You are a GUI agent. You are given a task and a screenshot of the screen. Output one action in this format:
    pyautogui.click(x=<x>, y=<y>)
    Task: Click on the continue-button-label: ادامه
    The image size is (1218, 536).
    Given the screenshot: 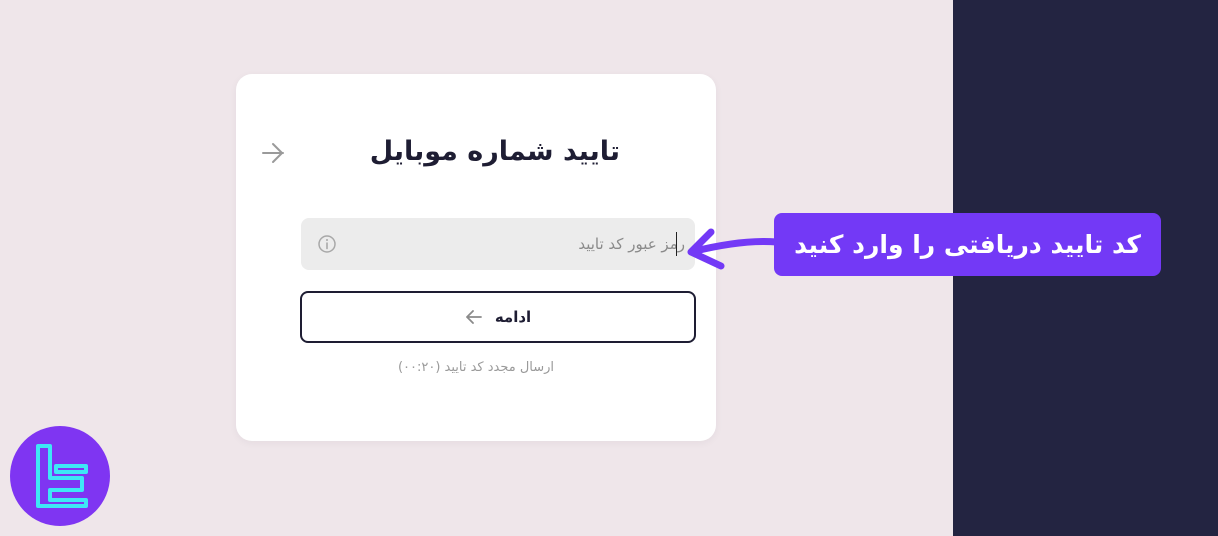 What is the action you would take?
    pyautogui.click(x=513, y=317)
    